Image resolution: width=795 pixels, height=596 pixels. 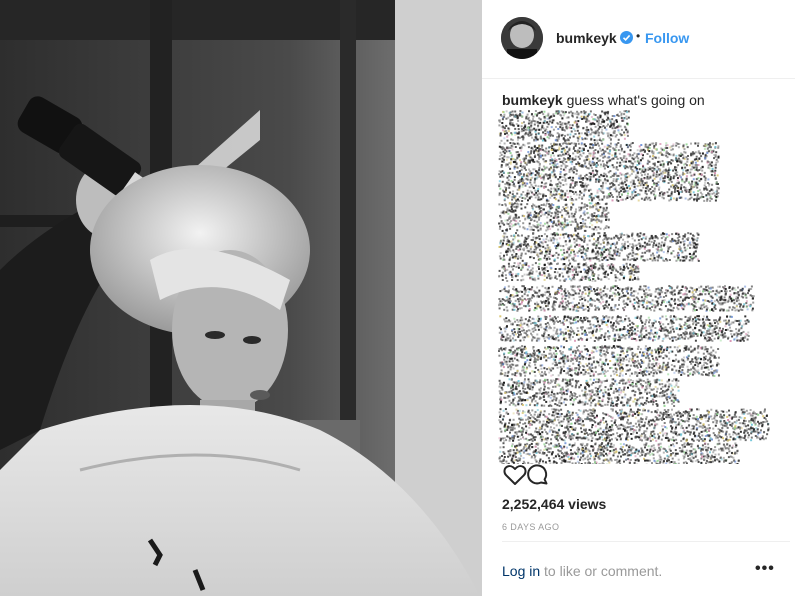 I want to click on follow-button: Follow, so click(x=667, y=38).